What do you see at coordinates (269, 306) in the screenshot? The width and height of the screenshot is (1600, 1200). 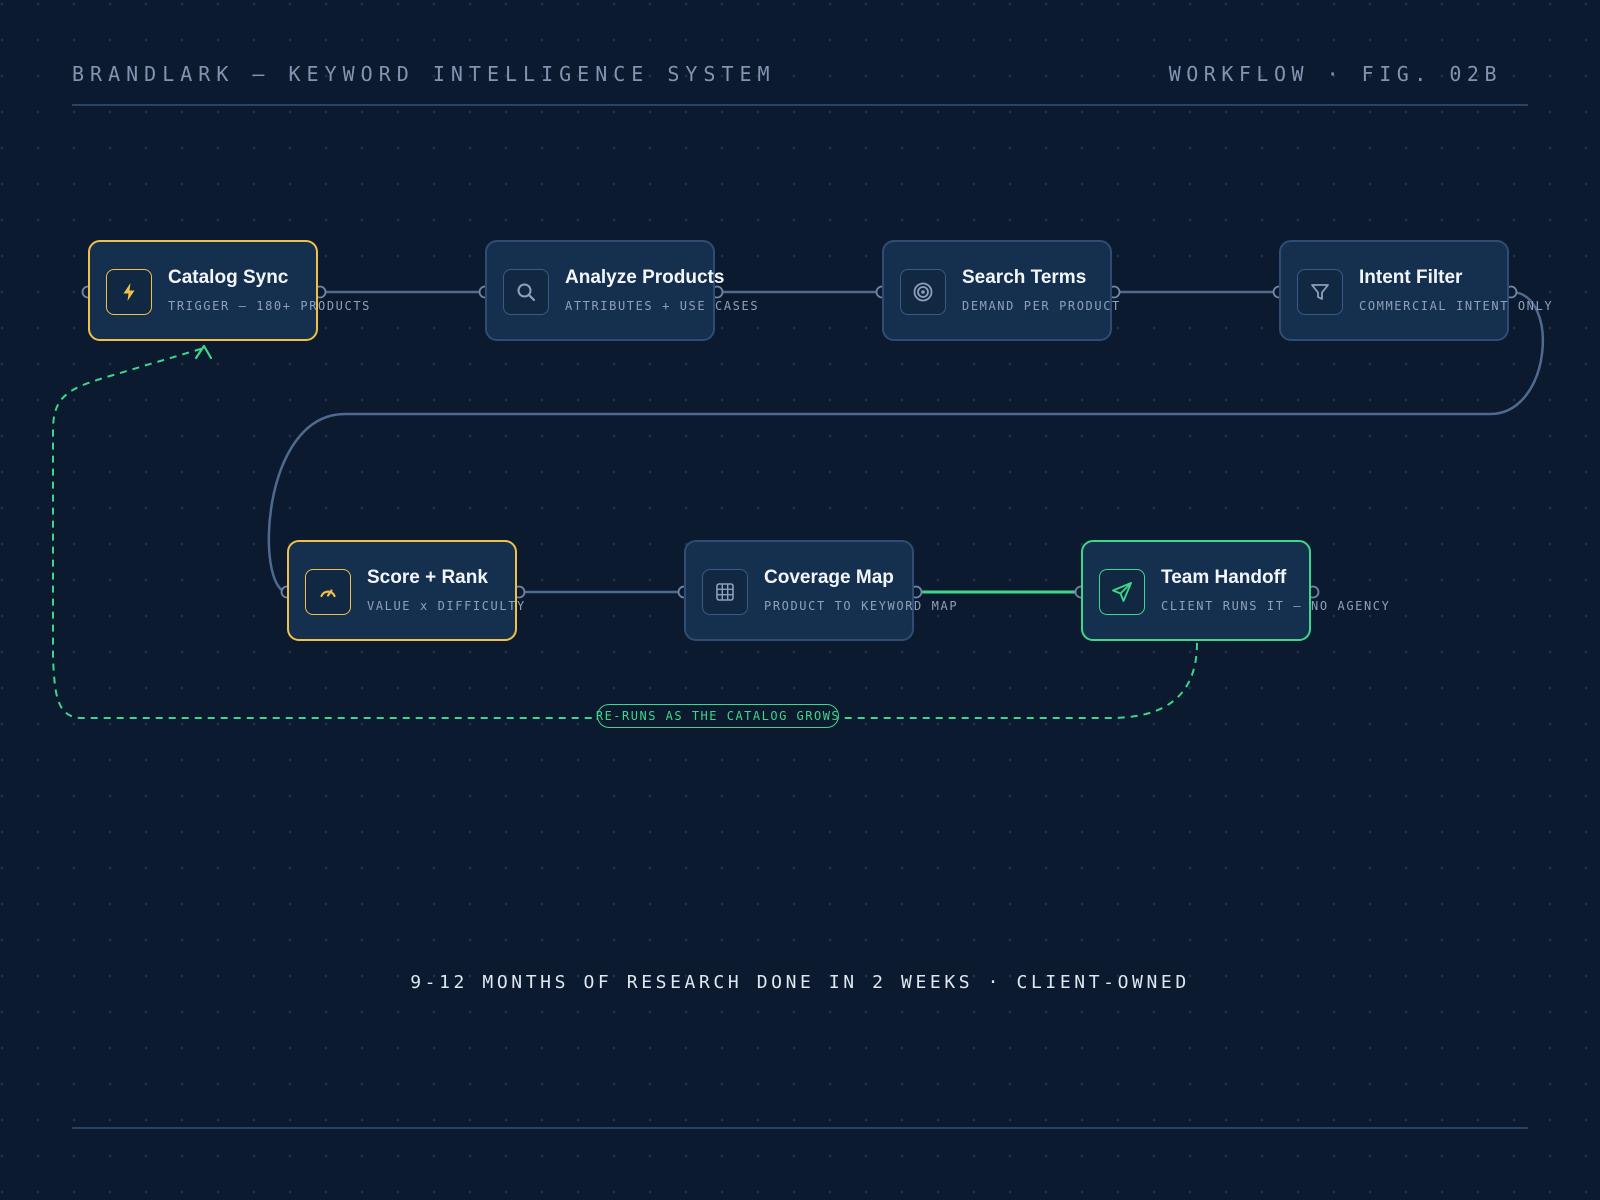 I see `node-subtitle: TRIGGER — 180+ PRODUCTS` at bounding box center [269, 306].